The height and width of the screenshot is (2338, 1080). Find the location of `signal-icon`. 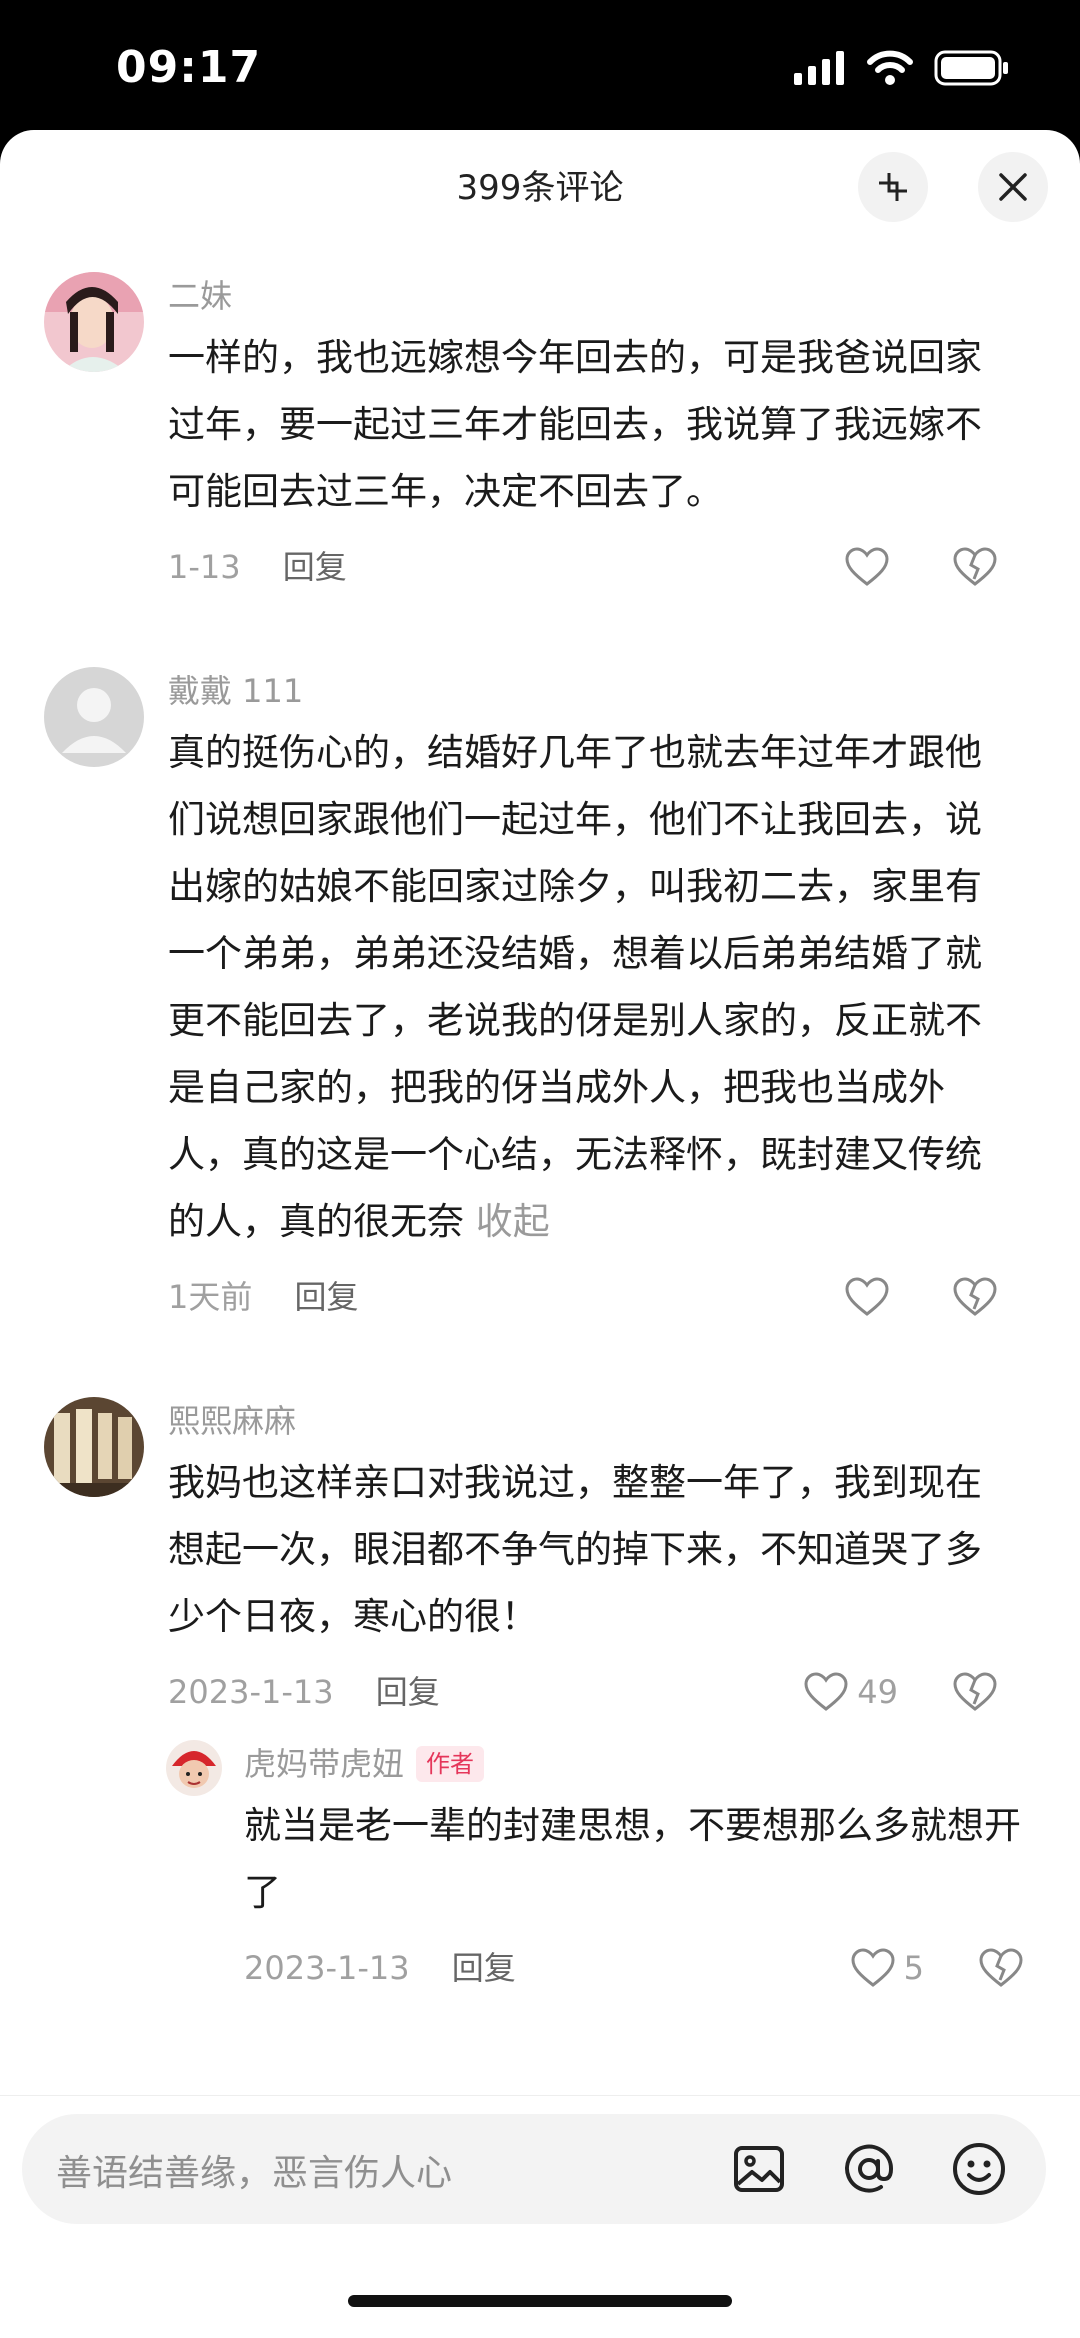

signal-icon is located at coordinates (819, 68).